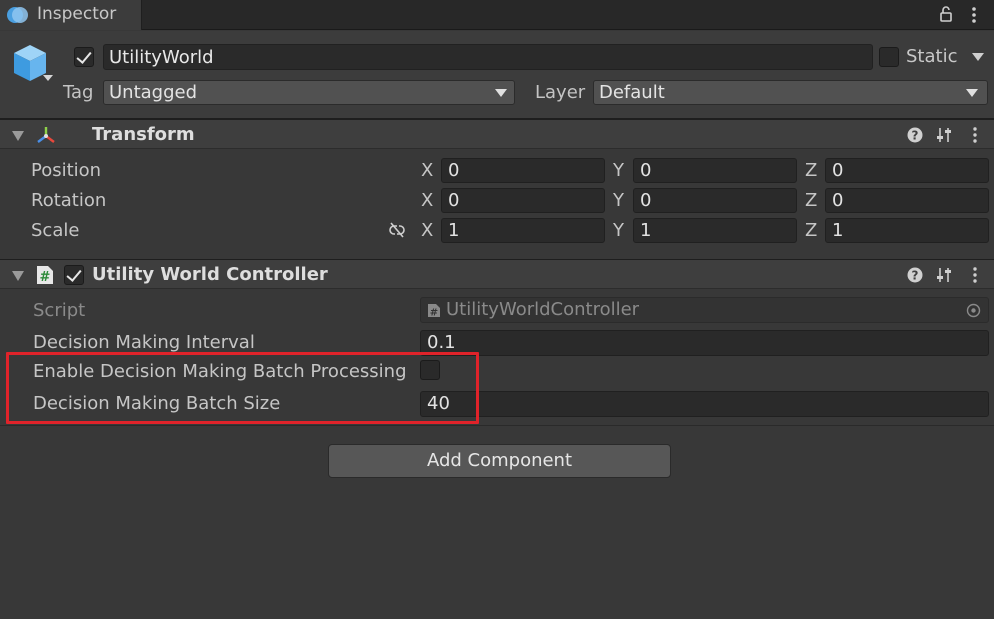 The height and width of the screenshot is (619, 994). What do you see at coordinates (715, 230) in the screenshot?
I see `scale-y-input: 1` at bounding box center [715, 230].